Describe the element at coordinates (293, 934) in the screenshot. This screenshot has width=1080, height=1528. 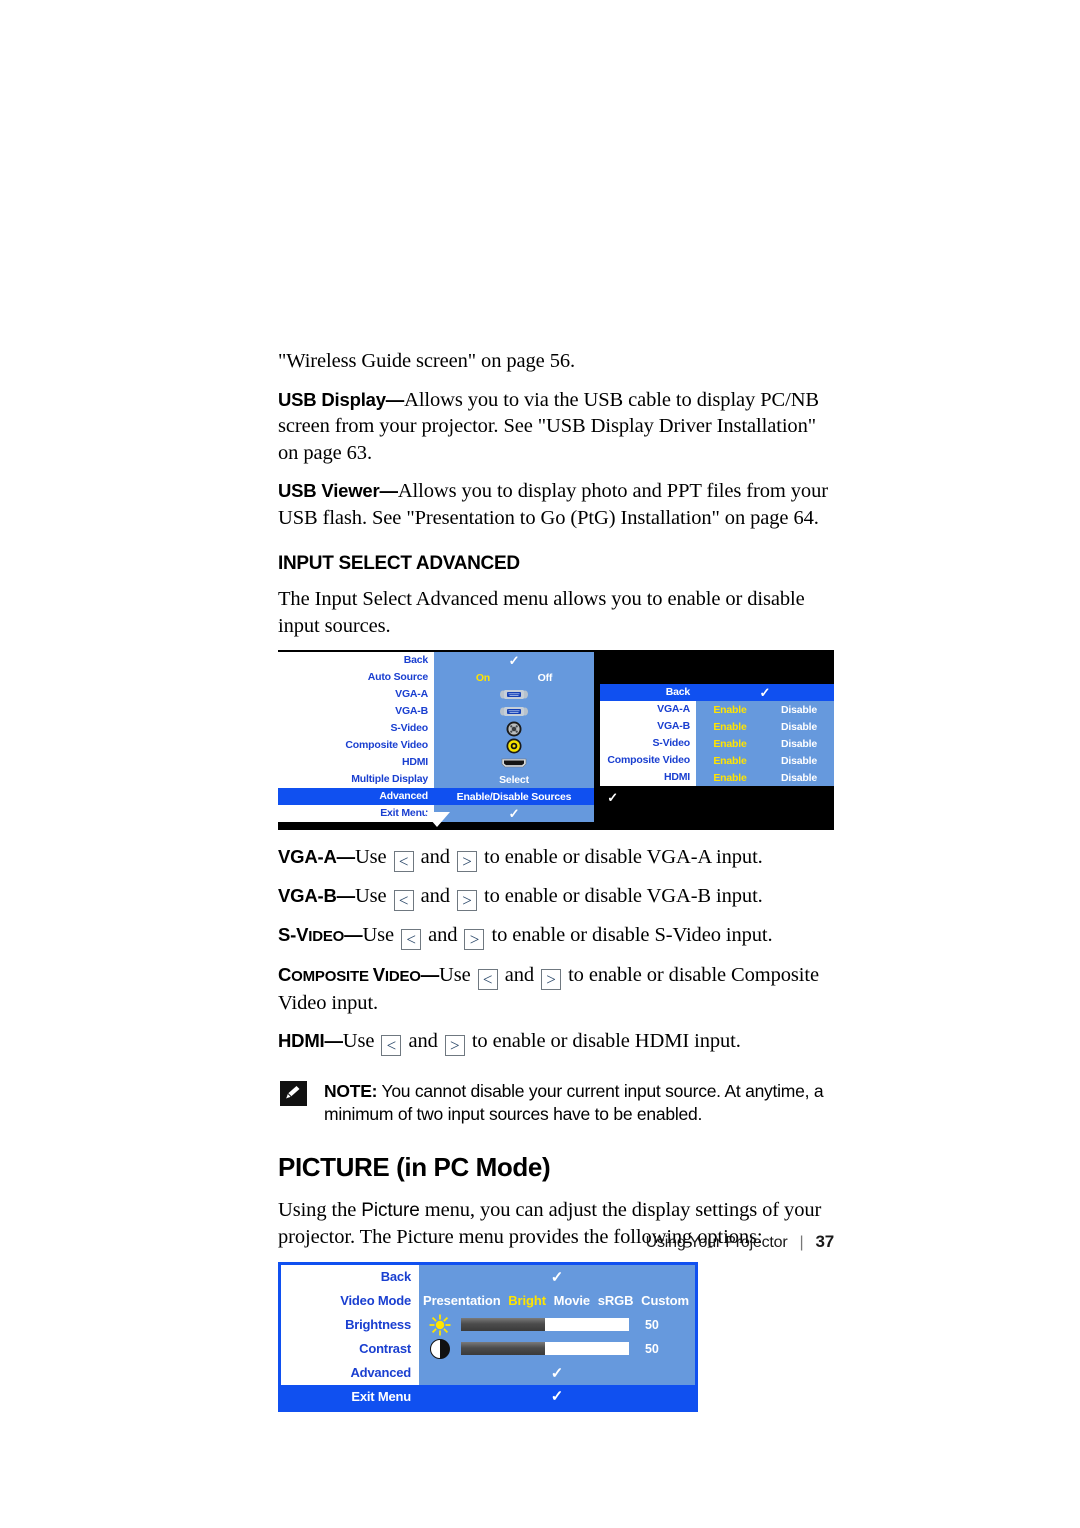
I see `term-part: S-V` at that location.